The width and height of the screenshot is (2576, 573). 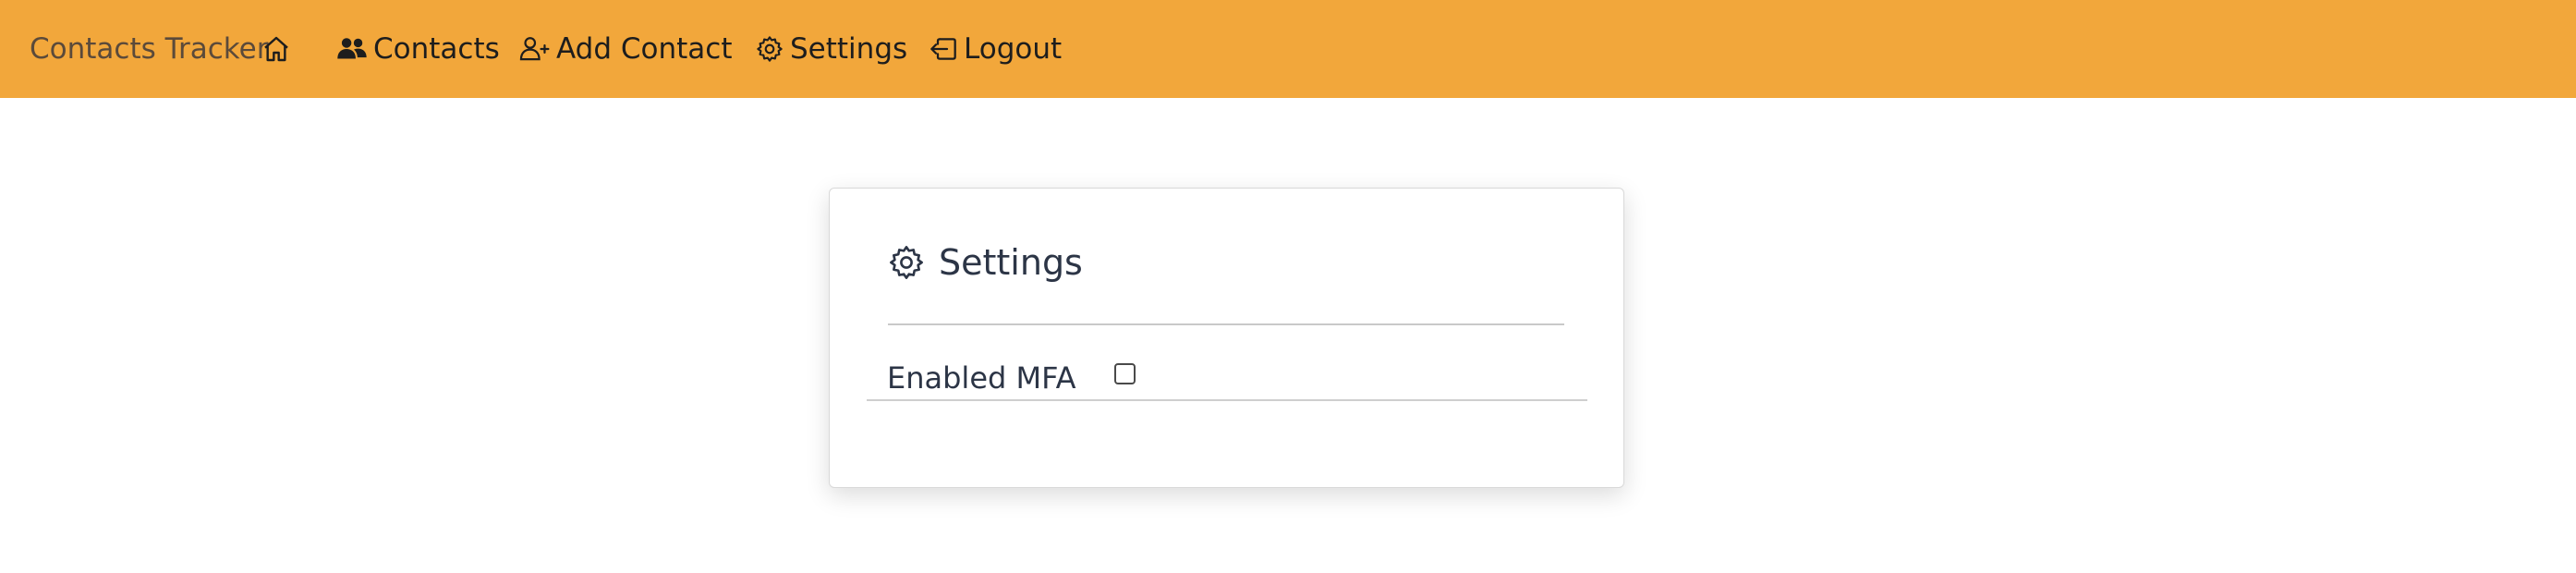 I want to click on nav-logout: Logout, so click(x=995, y=49).